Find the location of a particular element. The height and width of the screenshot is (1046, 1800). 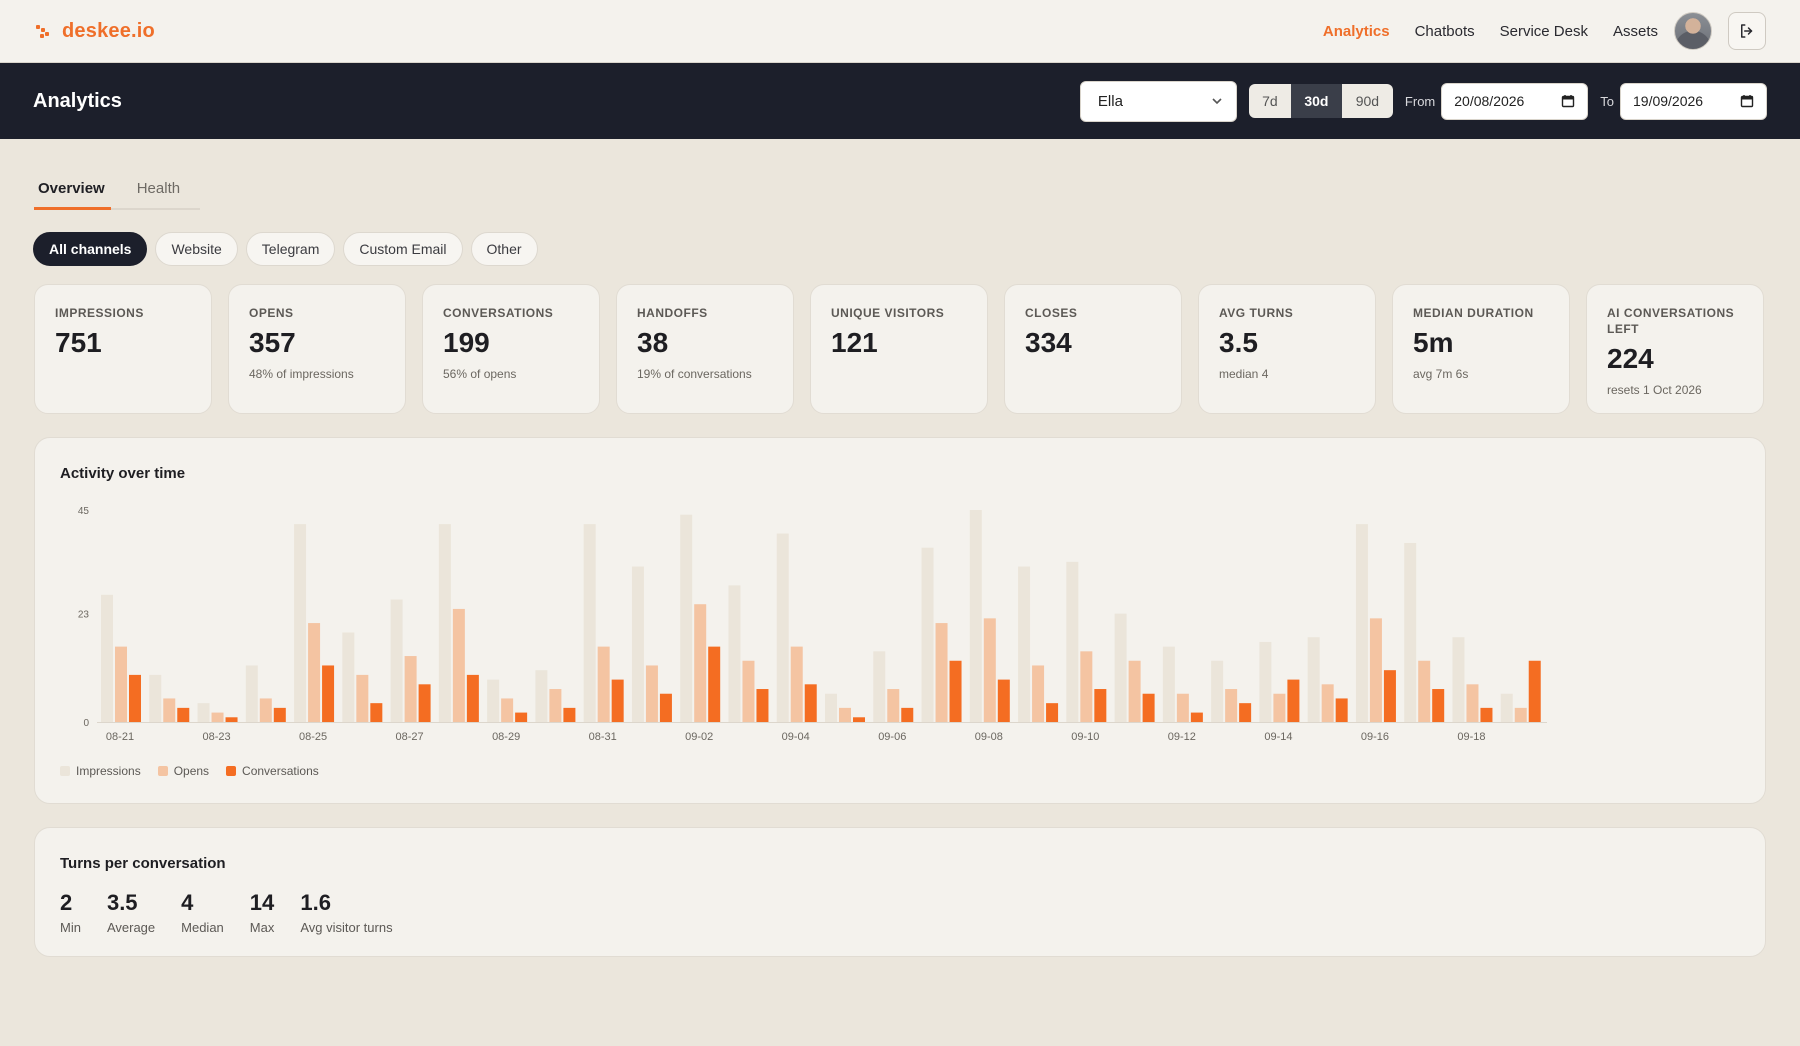

x-tick-label: 08-21 is located at coordinates (120, 737).